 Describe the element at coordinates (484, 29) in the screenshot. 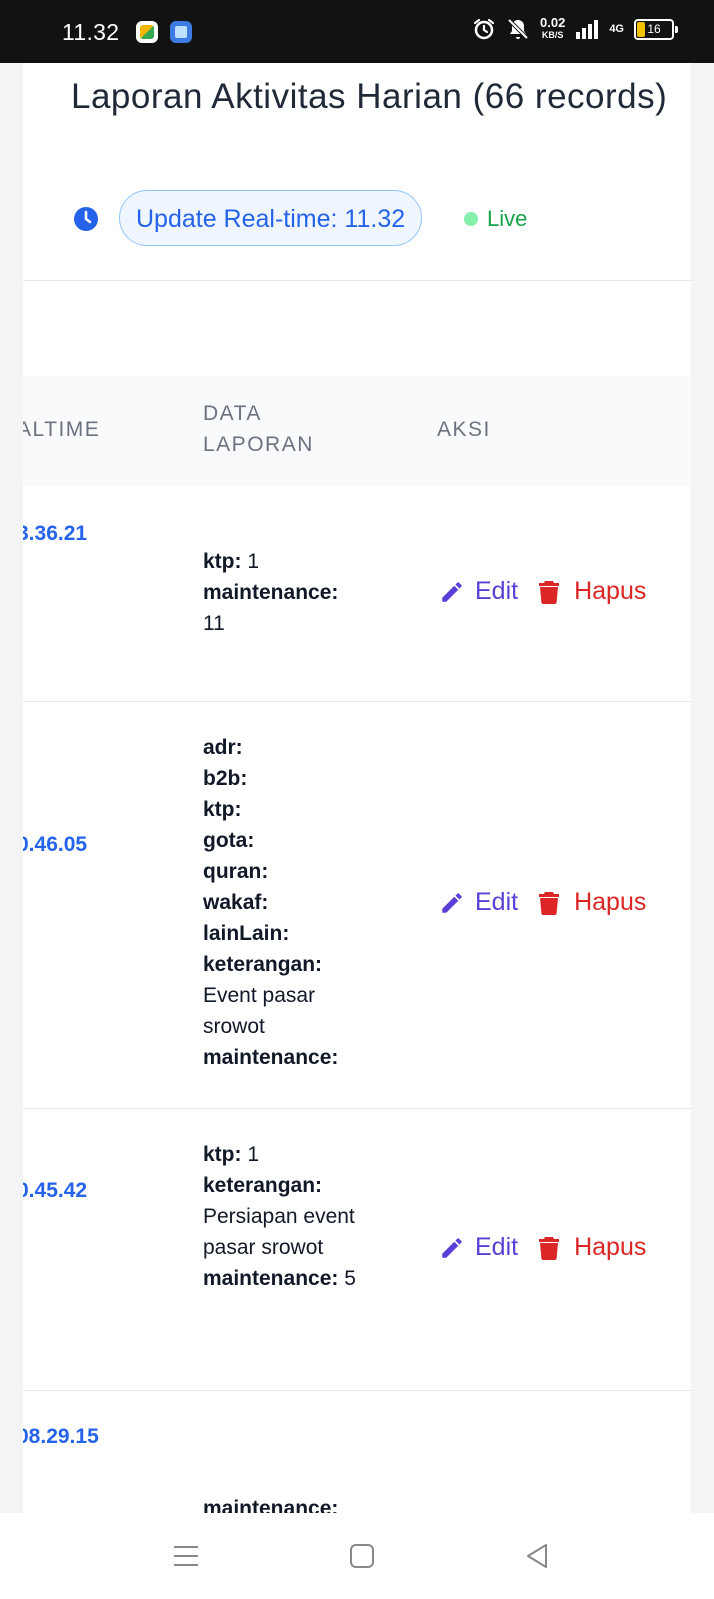

I see `alarm-icon` at that location.